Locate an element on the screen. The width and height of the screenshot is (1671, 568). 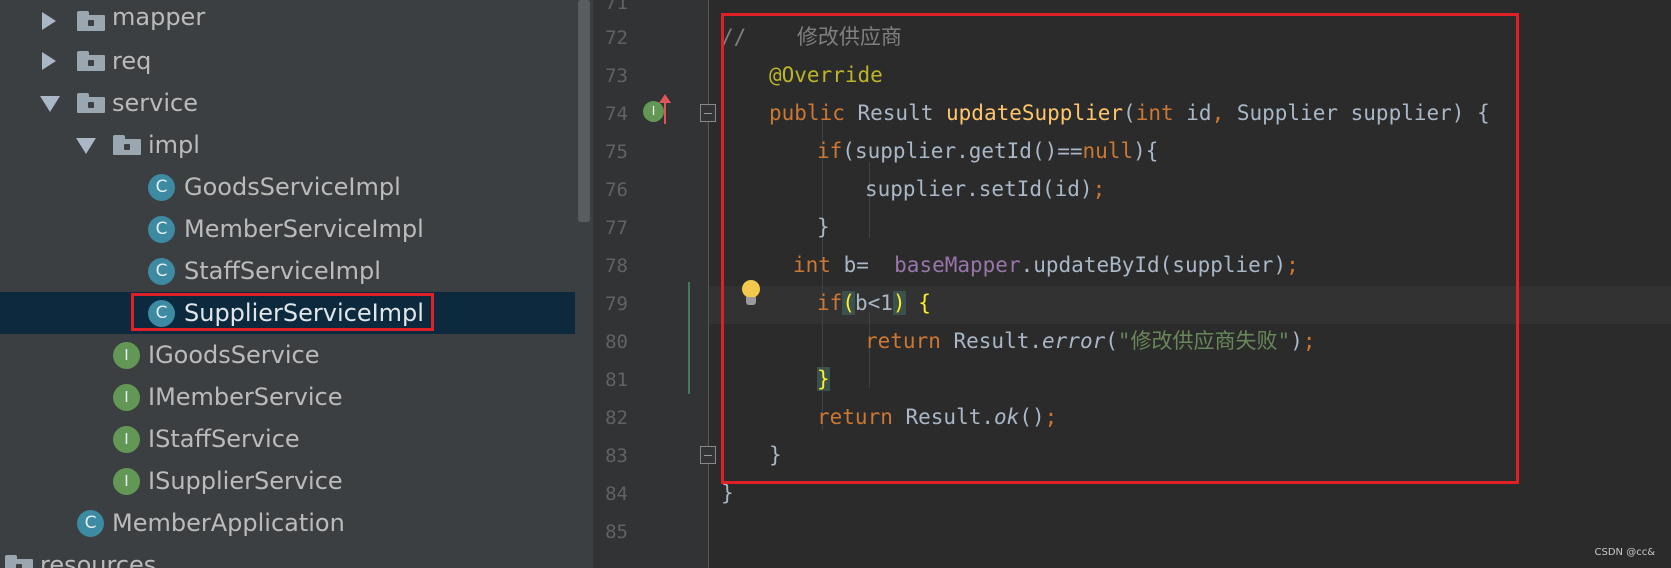
line-number: 77 is located at coordinates (616, 228).